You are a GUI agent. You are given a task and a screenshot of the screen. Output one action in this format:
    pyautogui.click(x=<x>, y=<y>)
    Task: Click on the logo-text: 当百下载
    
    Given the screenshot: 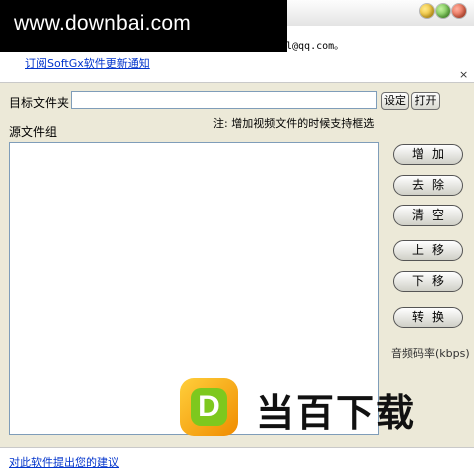 What is the action you would take?
    pyautogui.click(x=336, y=413)
    